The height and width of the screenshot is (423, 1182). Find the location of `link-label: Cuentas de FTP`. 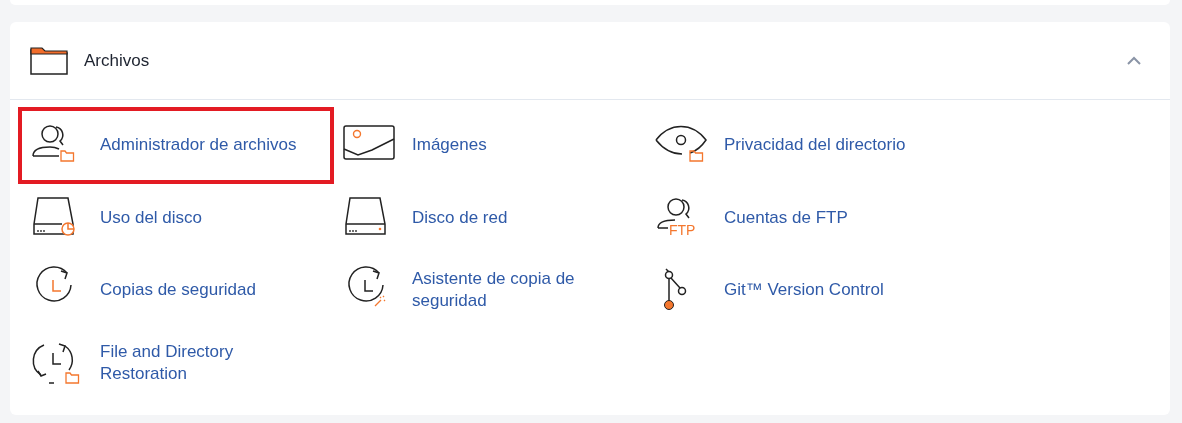

link-label: Cuentas de FTP is located at coordinates (786, 217).